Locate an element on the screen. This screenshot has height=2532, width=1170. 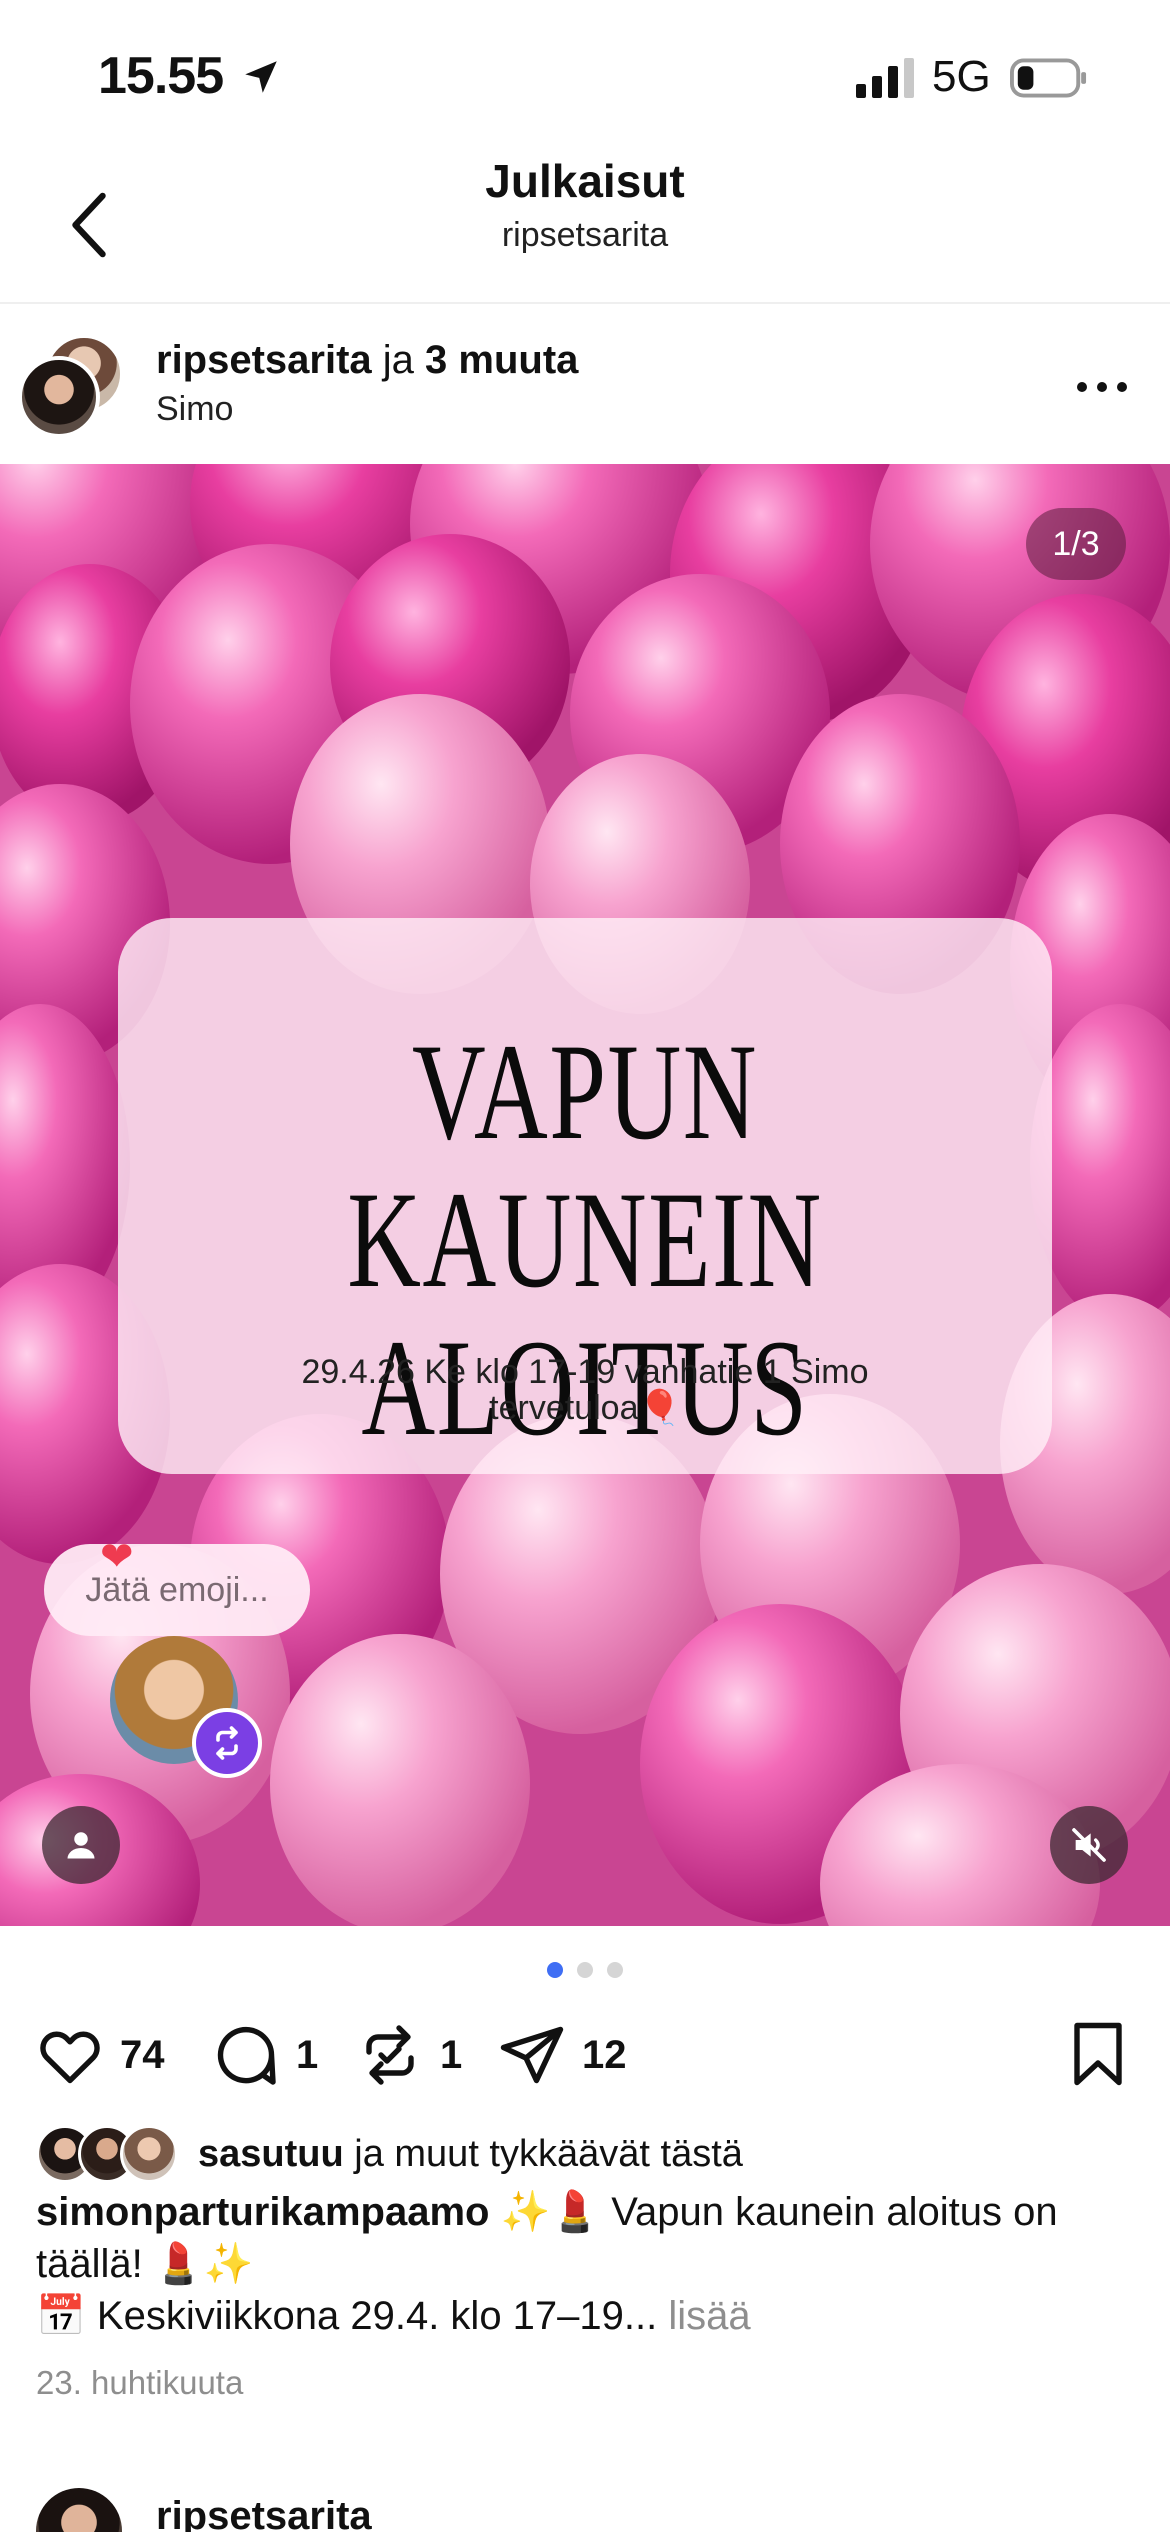
mute-icon is located at coordinates (1089, 1845).